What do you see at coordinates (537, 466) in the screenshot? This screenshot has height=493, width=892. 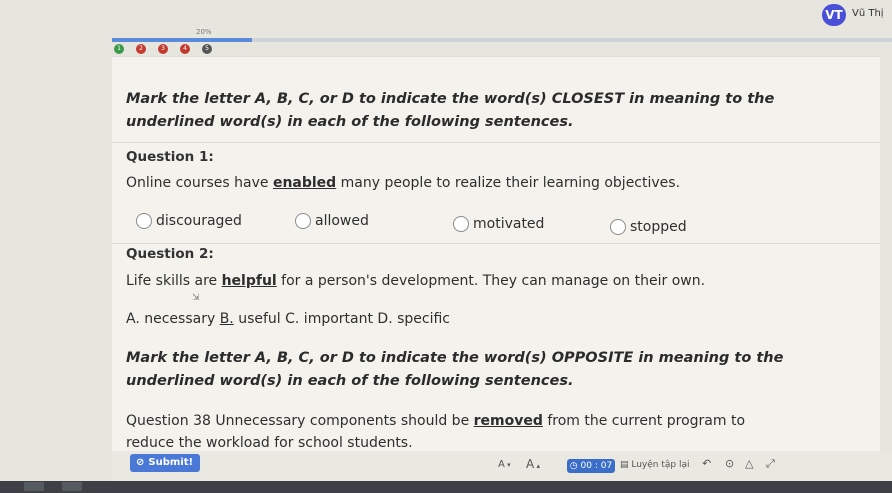 I see `caret-up-icon: ▴` at bounding box center [537, 466].